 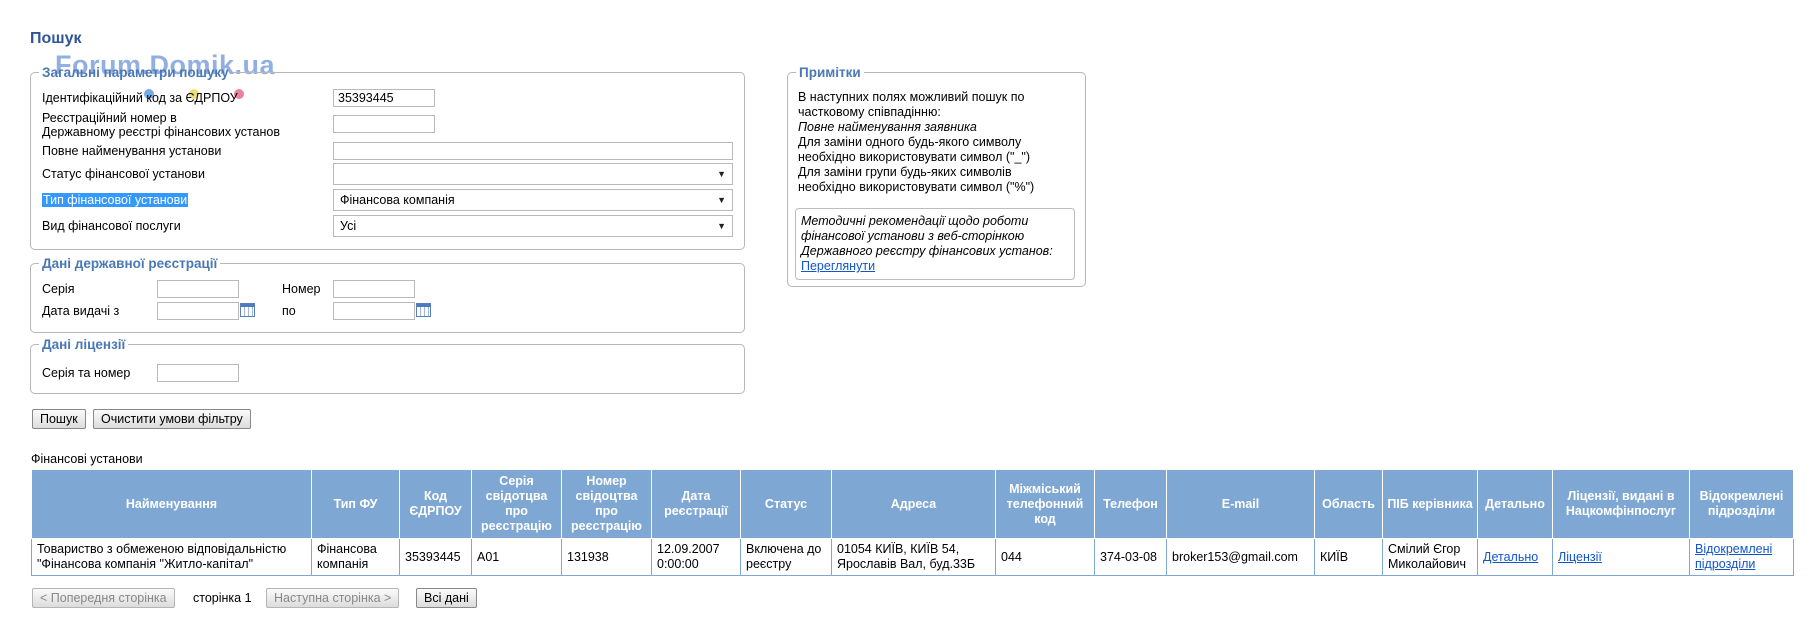 I want to click on cell-area-code: 044, so click(x=1045, y=557).